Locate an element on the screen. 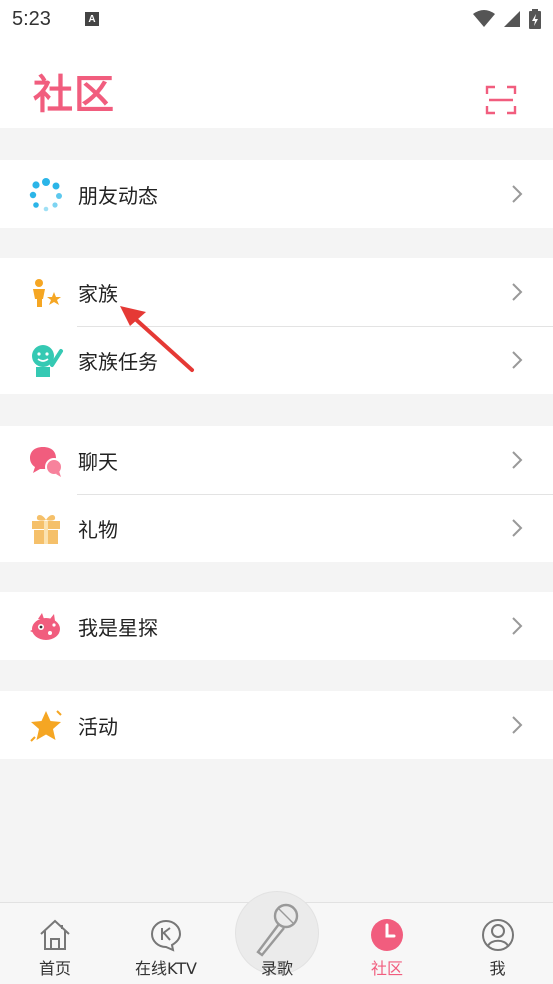 This screenshot has height=984, width=553. nav-home: 首页 is located at coordinates (55, 943).